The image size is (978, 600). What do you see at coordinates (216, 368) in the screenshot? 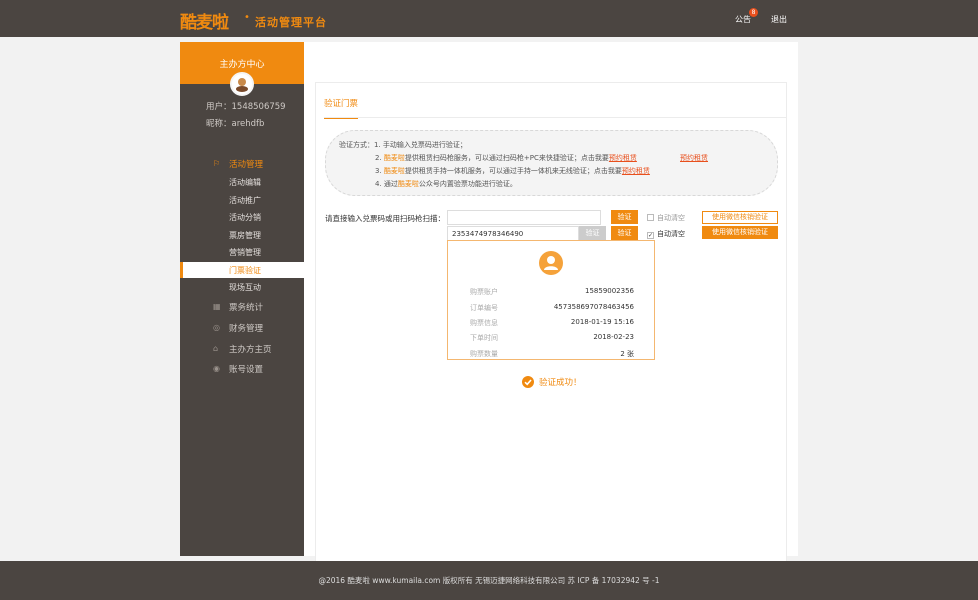
I see `settings-icon: ◉` at bounding box center [216, 368].